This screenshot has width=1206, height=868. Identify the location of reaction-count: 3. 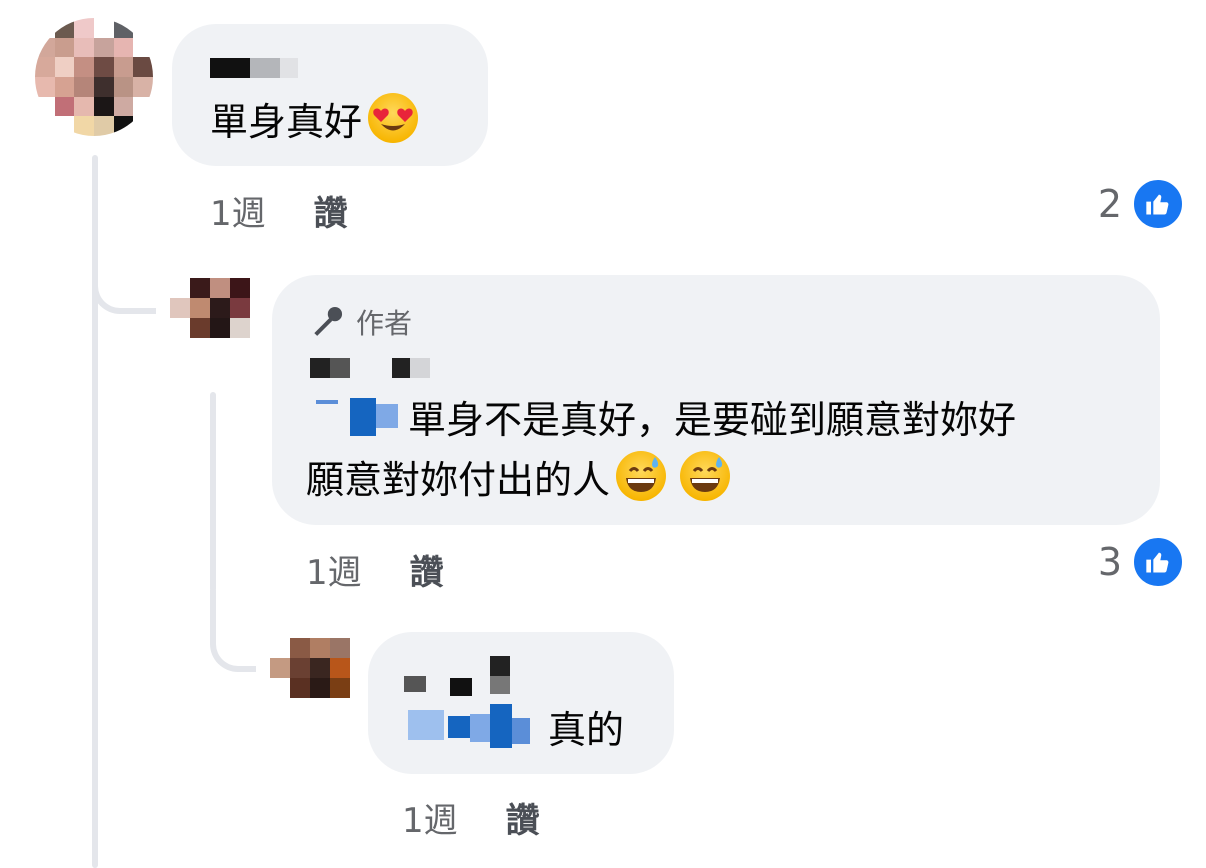
(1101, 562).